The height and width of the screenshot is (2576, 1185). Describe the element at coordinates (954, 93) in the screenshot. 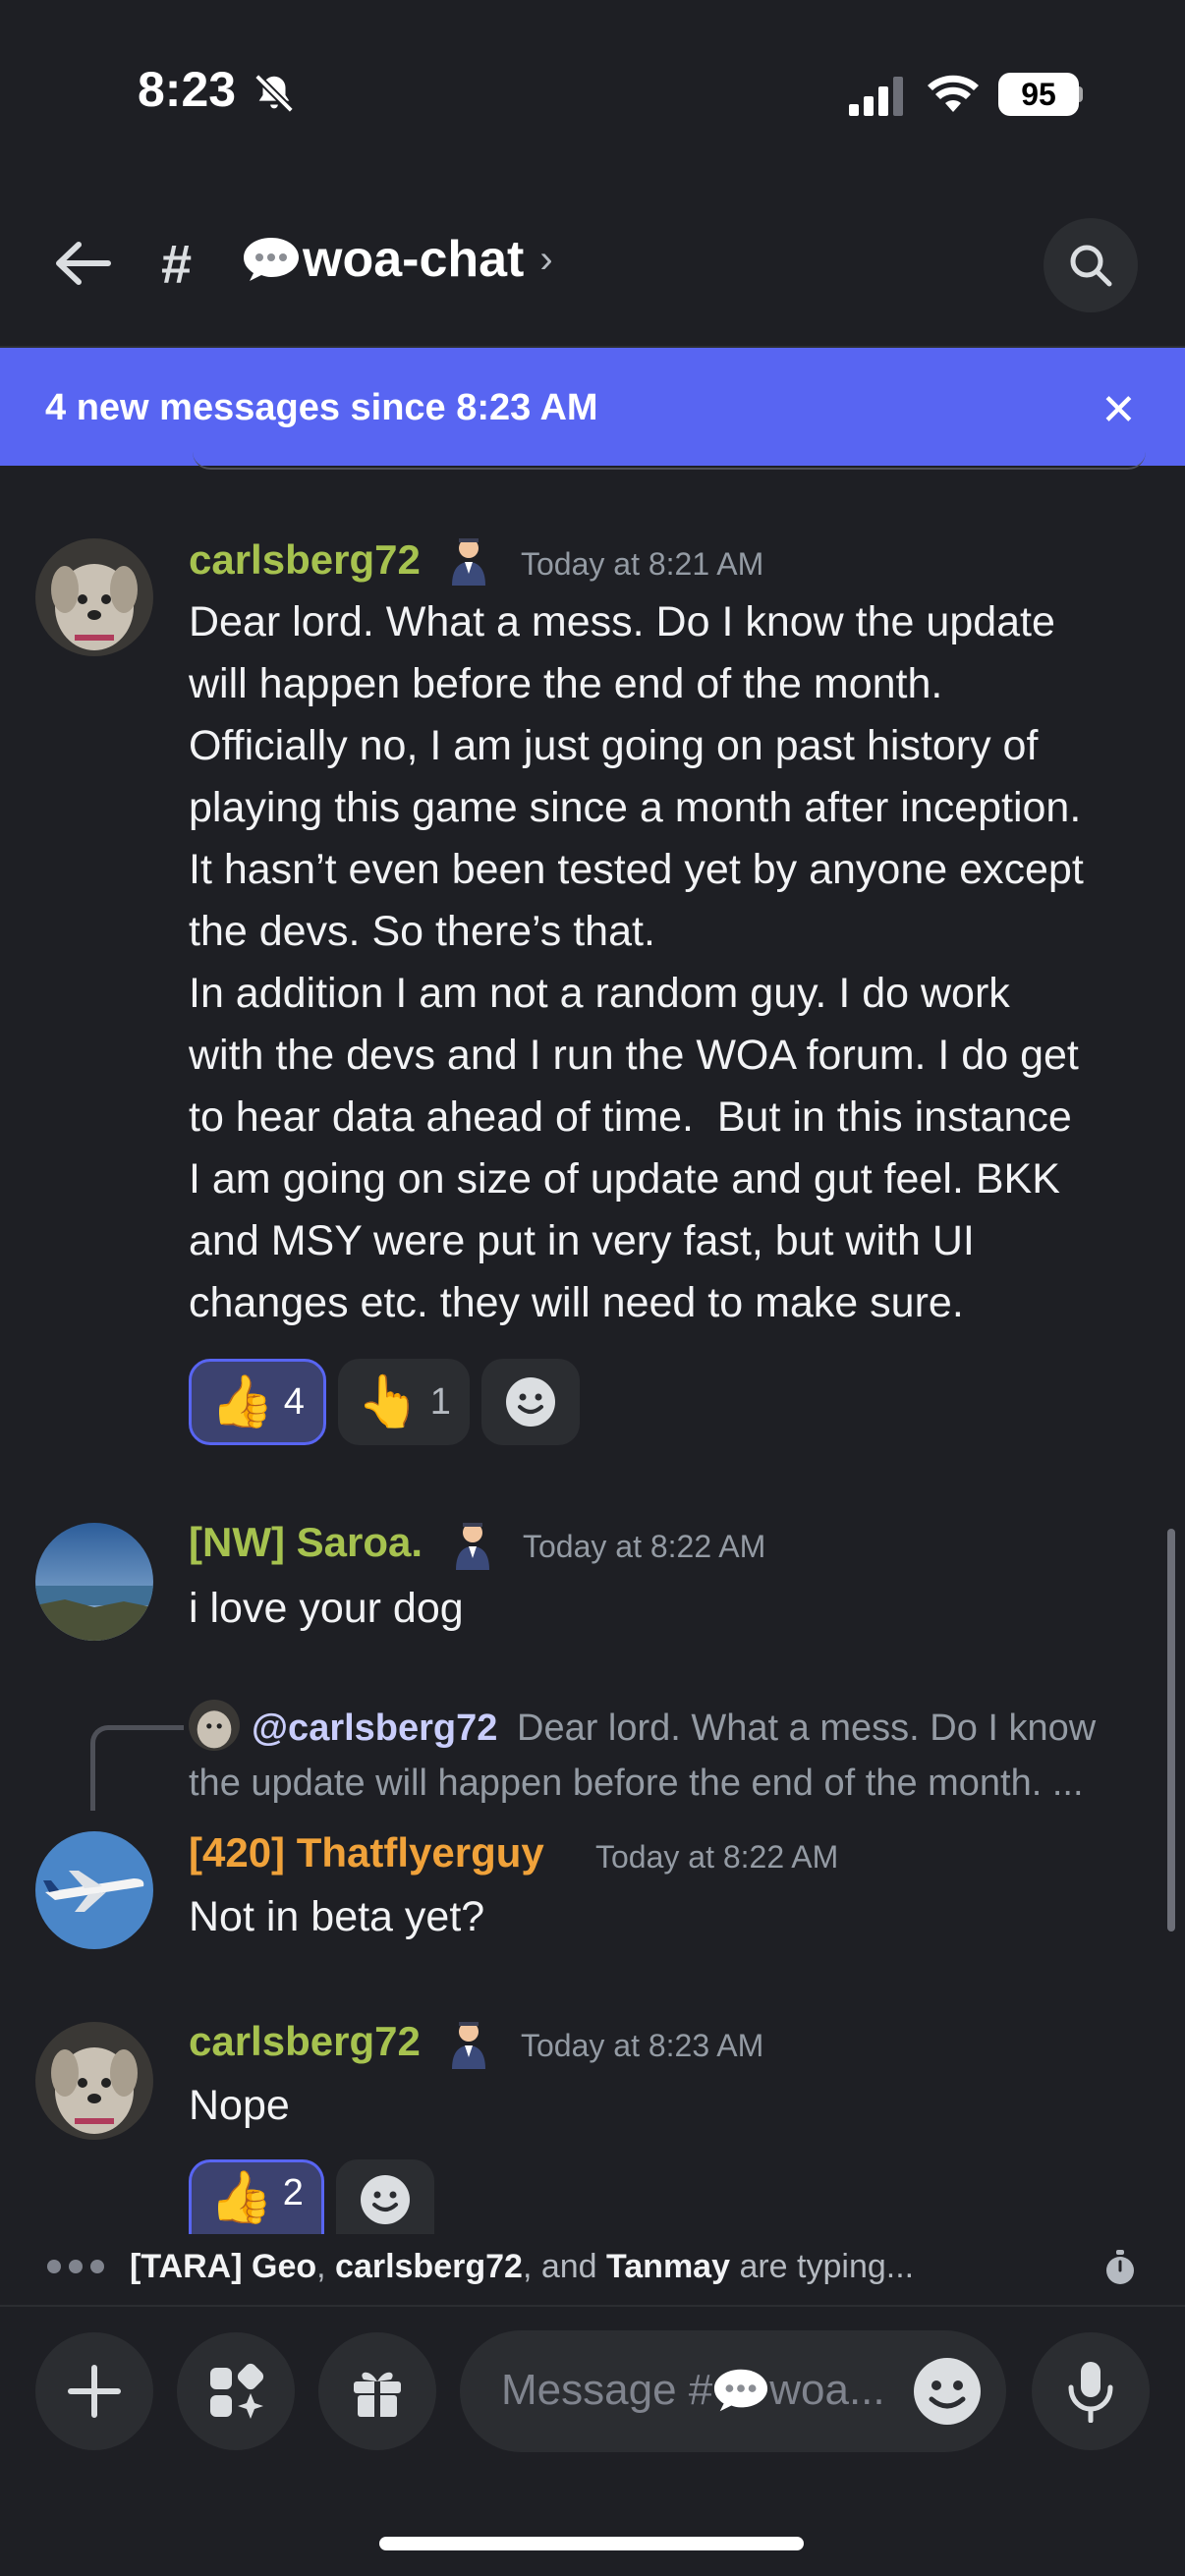

I see `wifi-icon` at that location.